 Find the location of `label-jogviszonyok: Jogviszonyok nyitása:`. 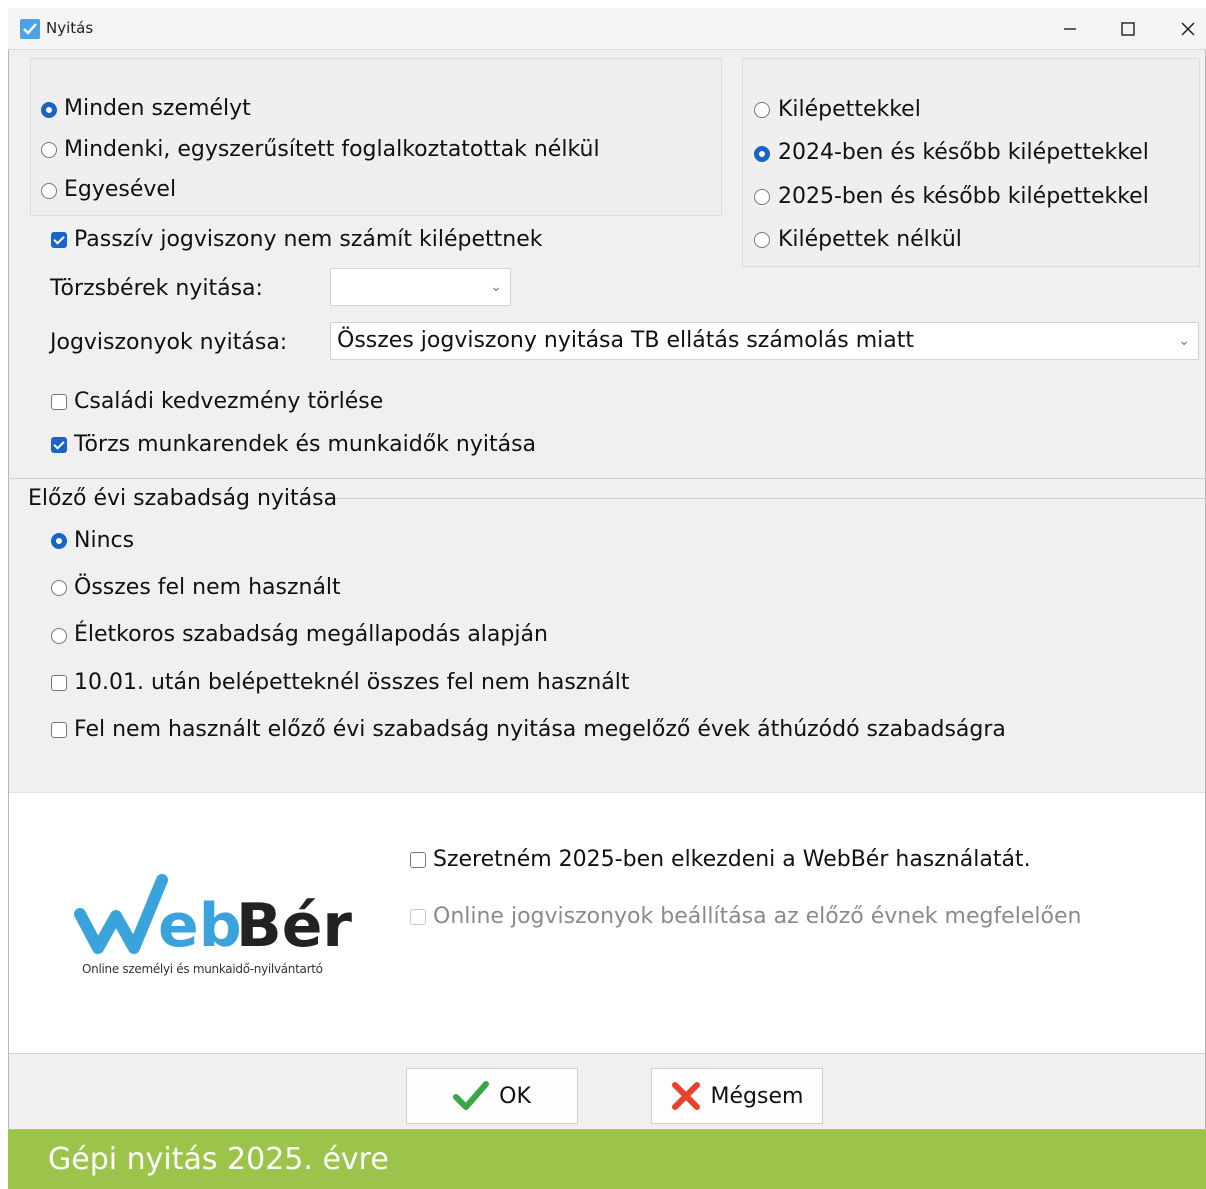

label-jogviszonyok: Jogviszonyok nyitása: is located at coordinates (169, 342).